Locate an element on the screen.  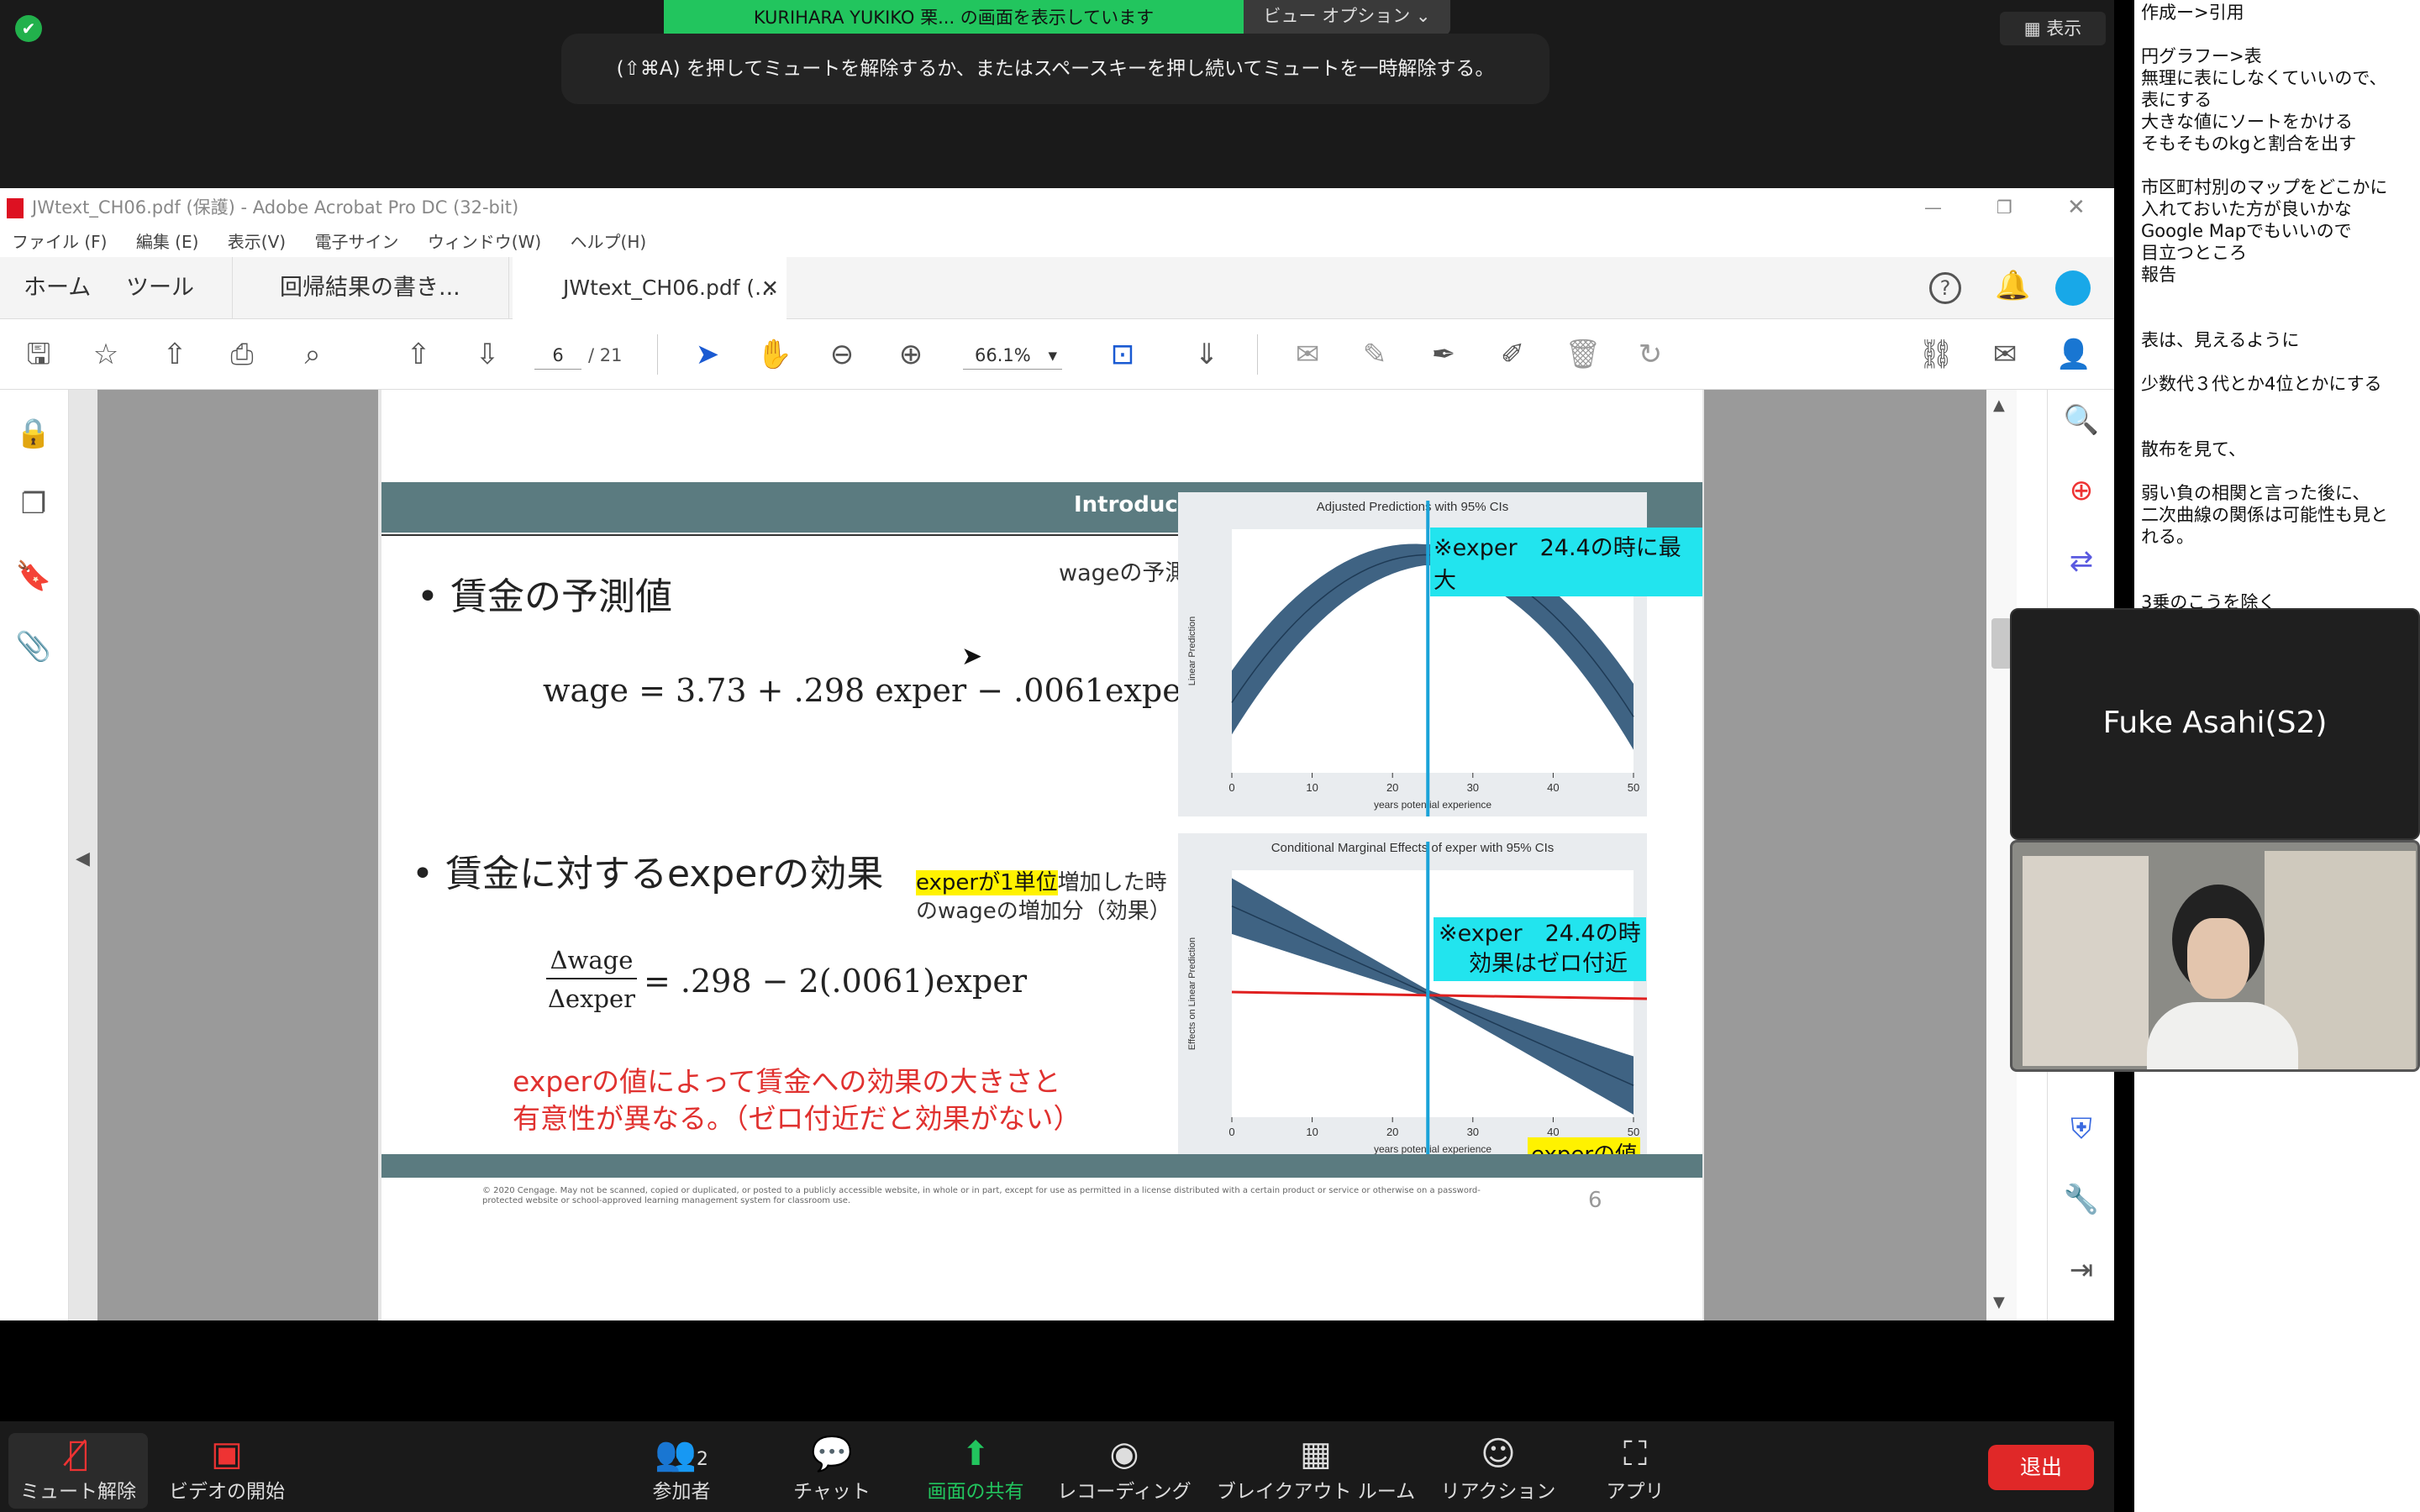
y-axis-label: Linear Prediction is located at coordinates (1192, 651).